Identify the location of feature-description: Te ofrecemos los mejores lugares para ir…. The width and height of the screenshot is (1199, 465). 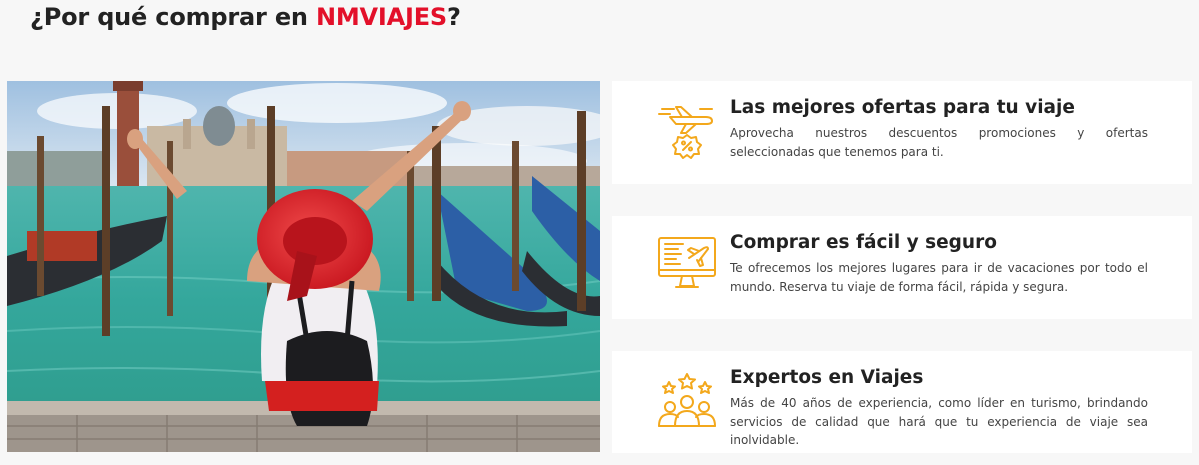
(939, 277).